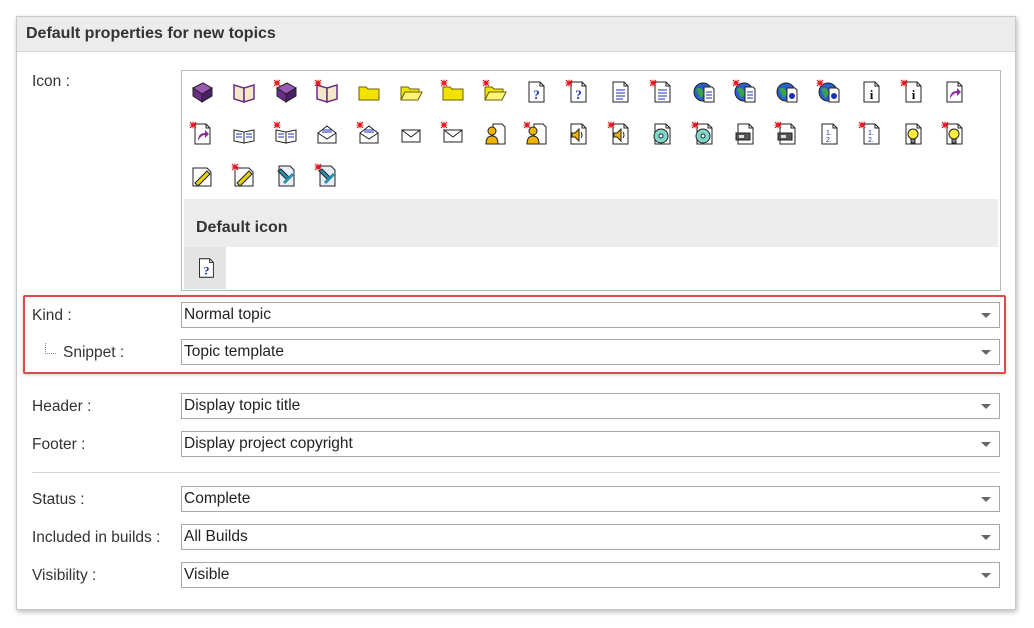  I want to click on panel-title: Default properties for new topics, so click(151, 33).